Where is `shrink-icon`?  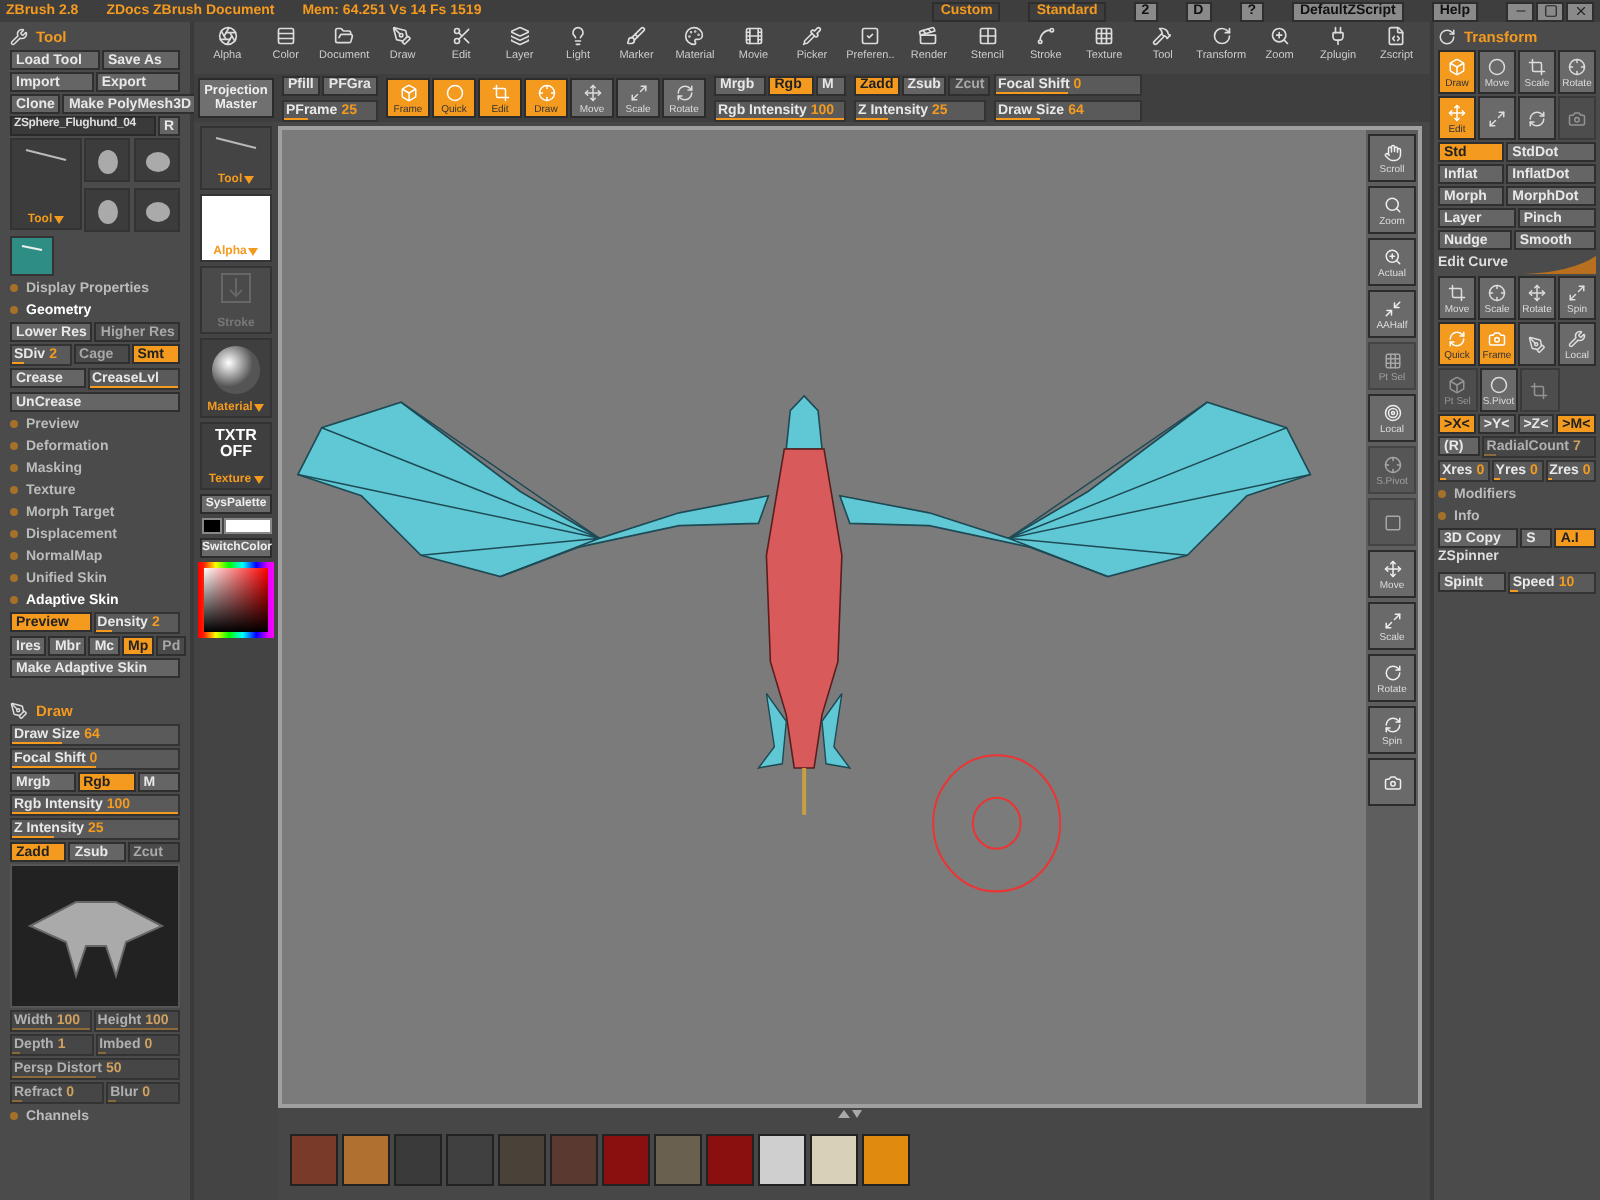
shrink-icon is located at coordinates (1392, 308).